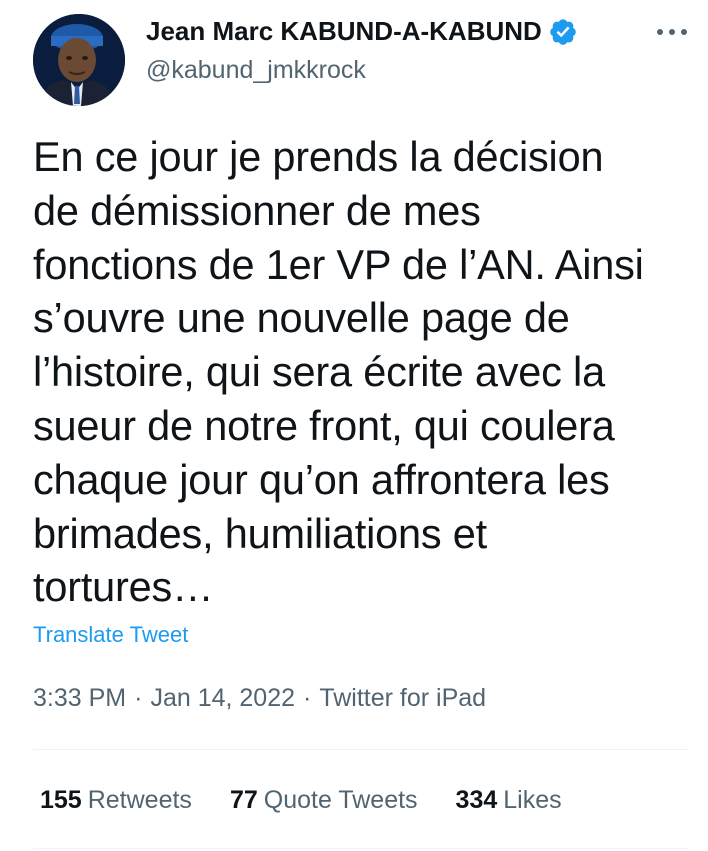 This screenshot has width=708, height=851. I want to click on more-options-icon, so click(672, 32).